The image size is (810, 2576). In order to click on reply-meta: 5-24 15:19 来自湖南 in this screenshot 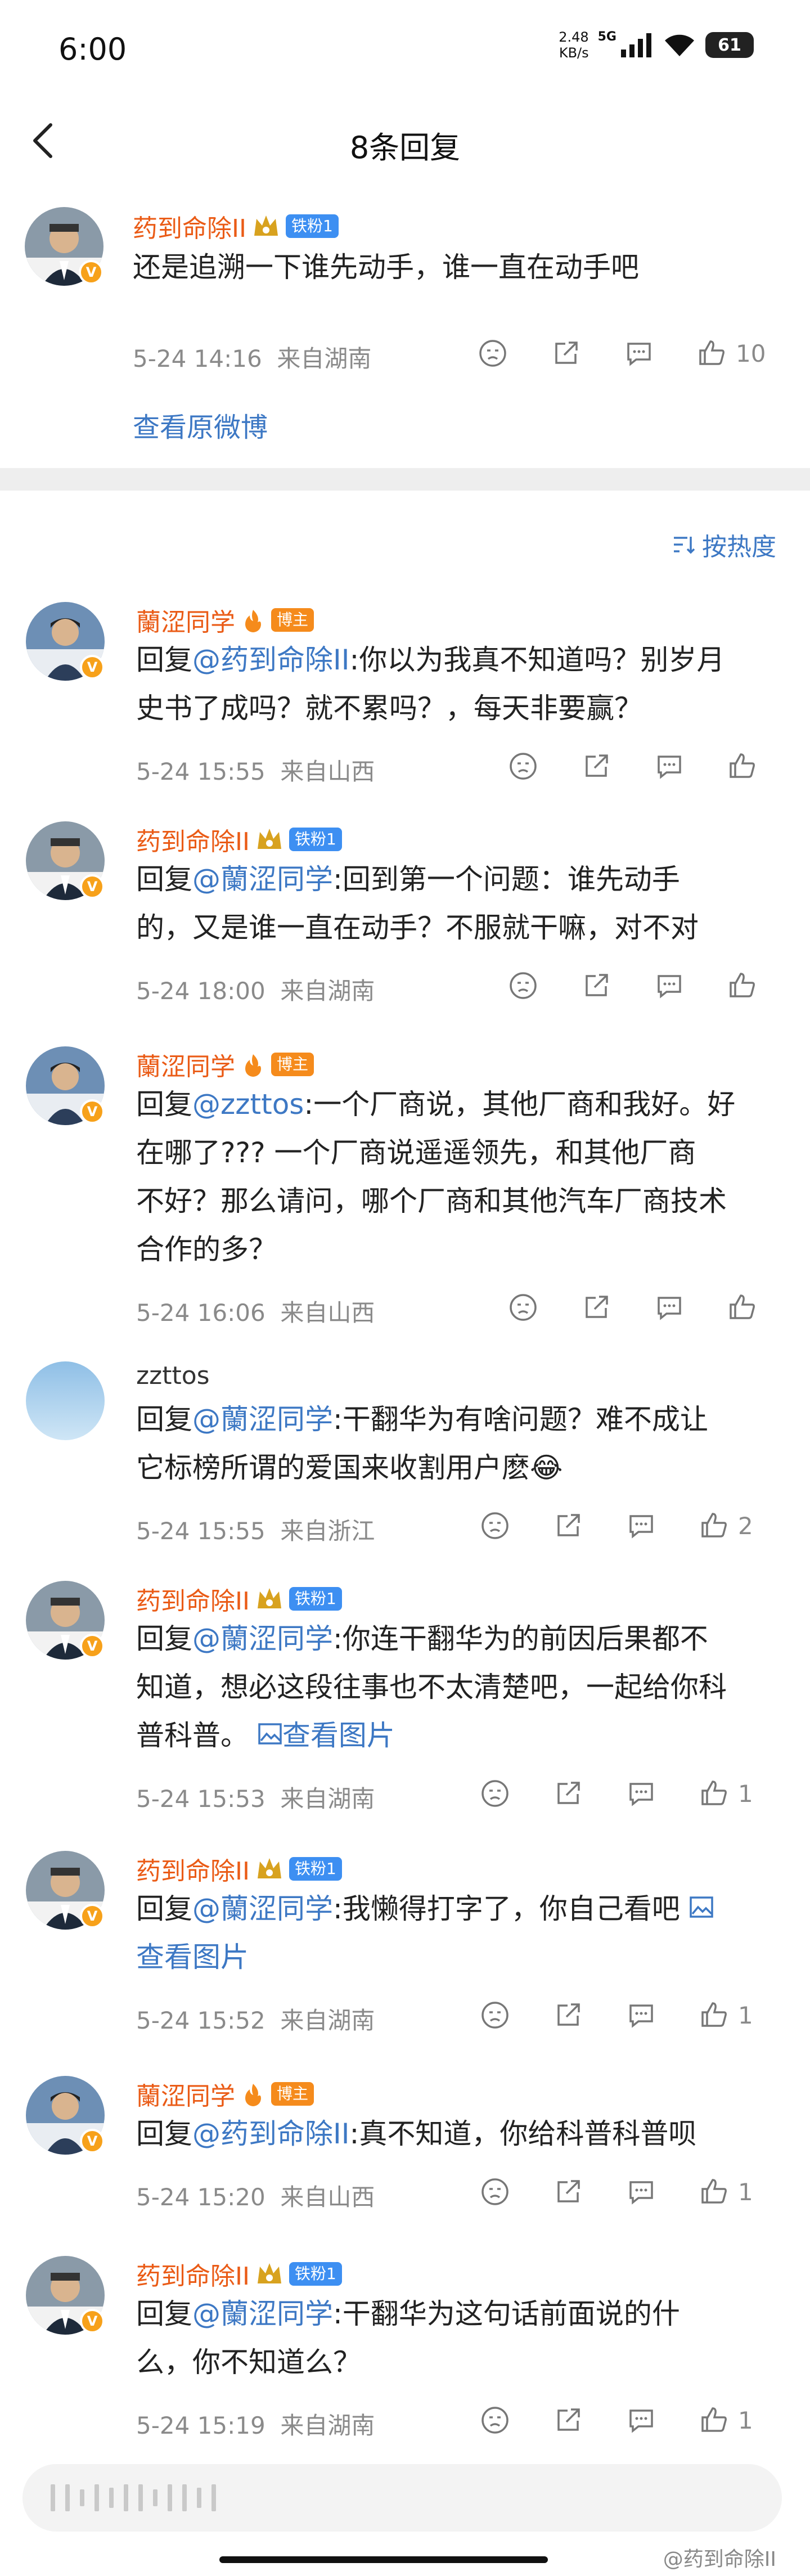, I will do `click(255, 2424)`.